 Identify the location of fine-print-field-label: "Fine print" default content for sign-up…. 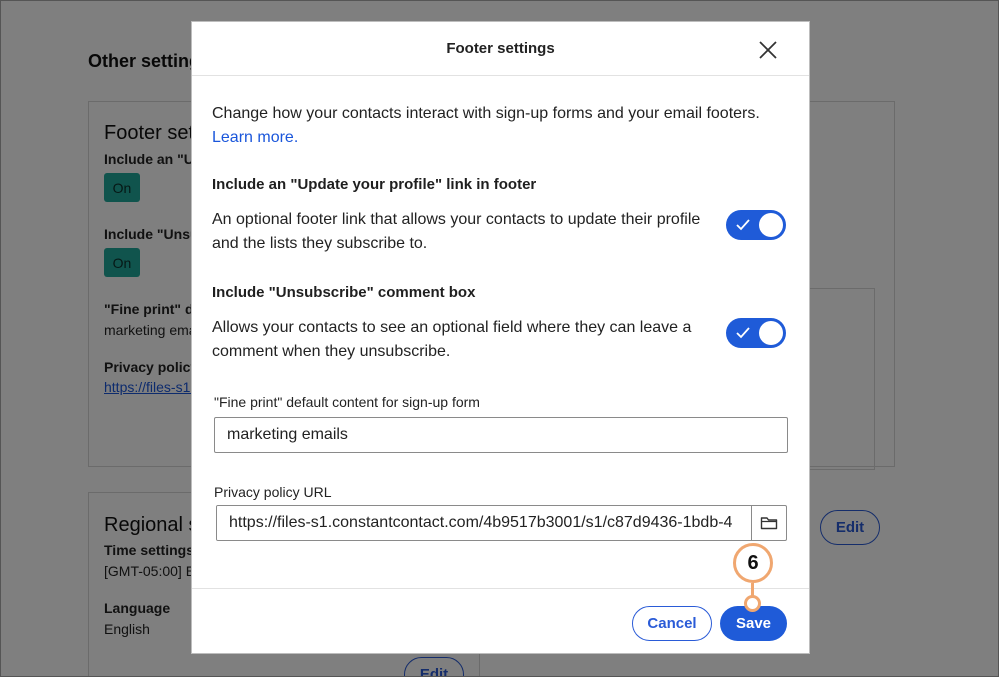
(347, 402).